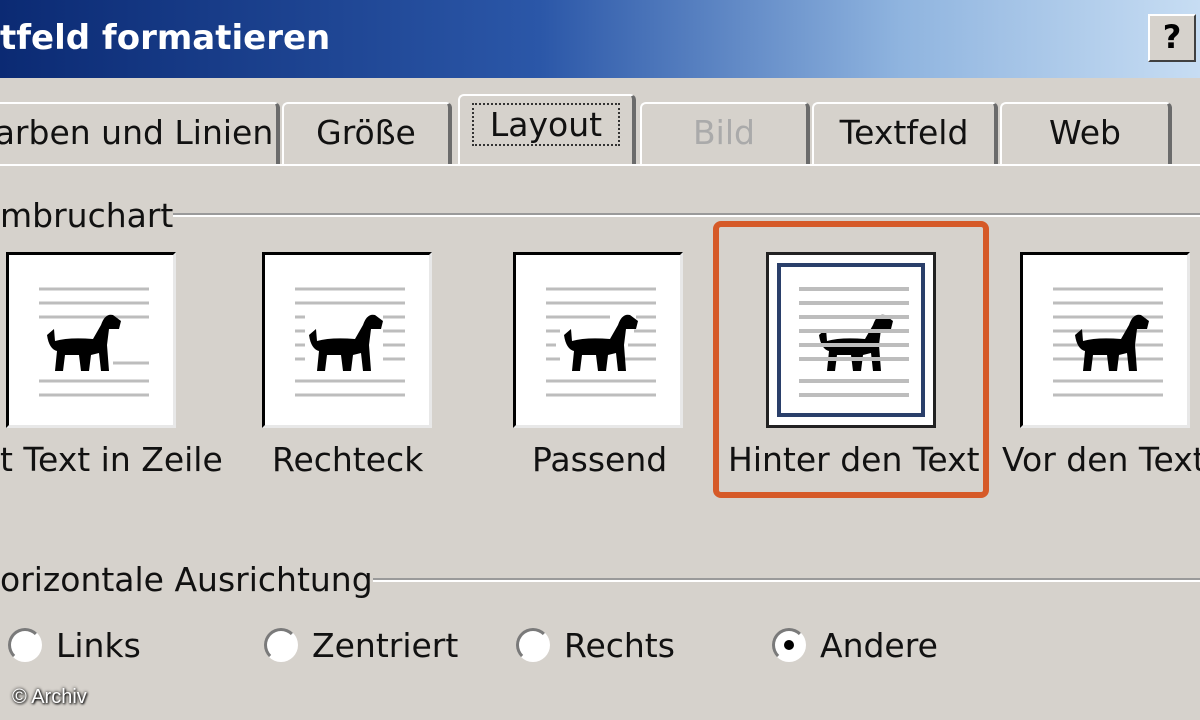  I want to click on tab-textfeld: Textfeld, so click(905, 133).